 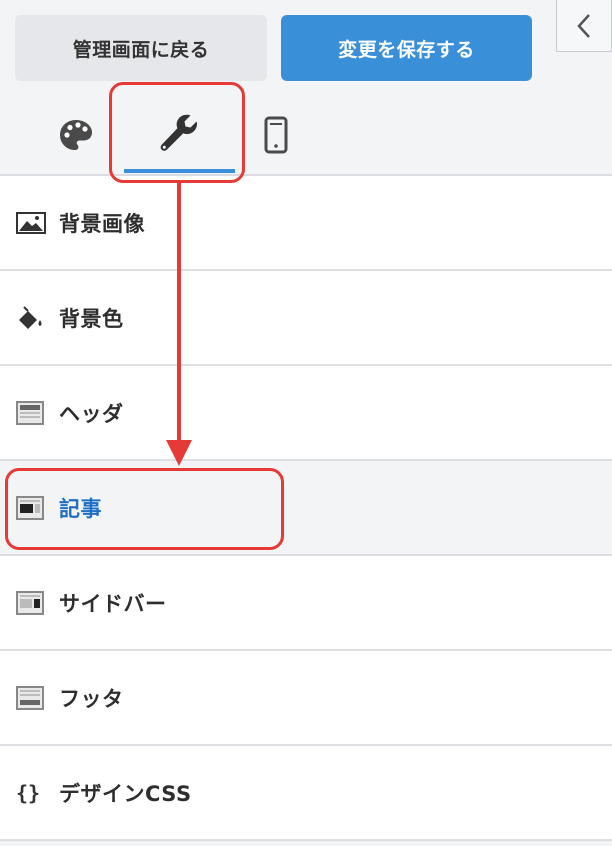 I want to click on image-icon, so click(x=31, y=223).